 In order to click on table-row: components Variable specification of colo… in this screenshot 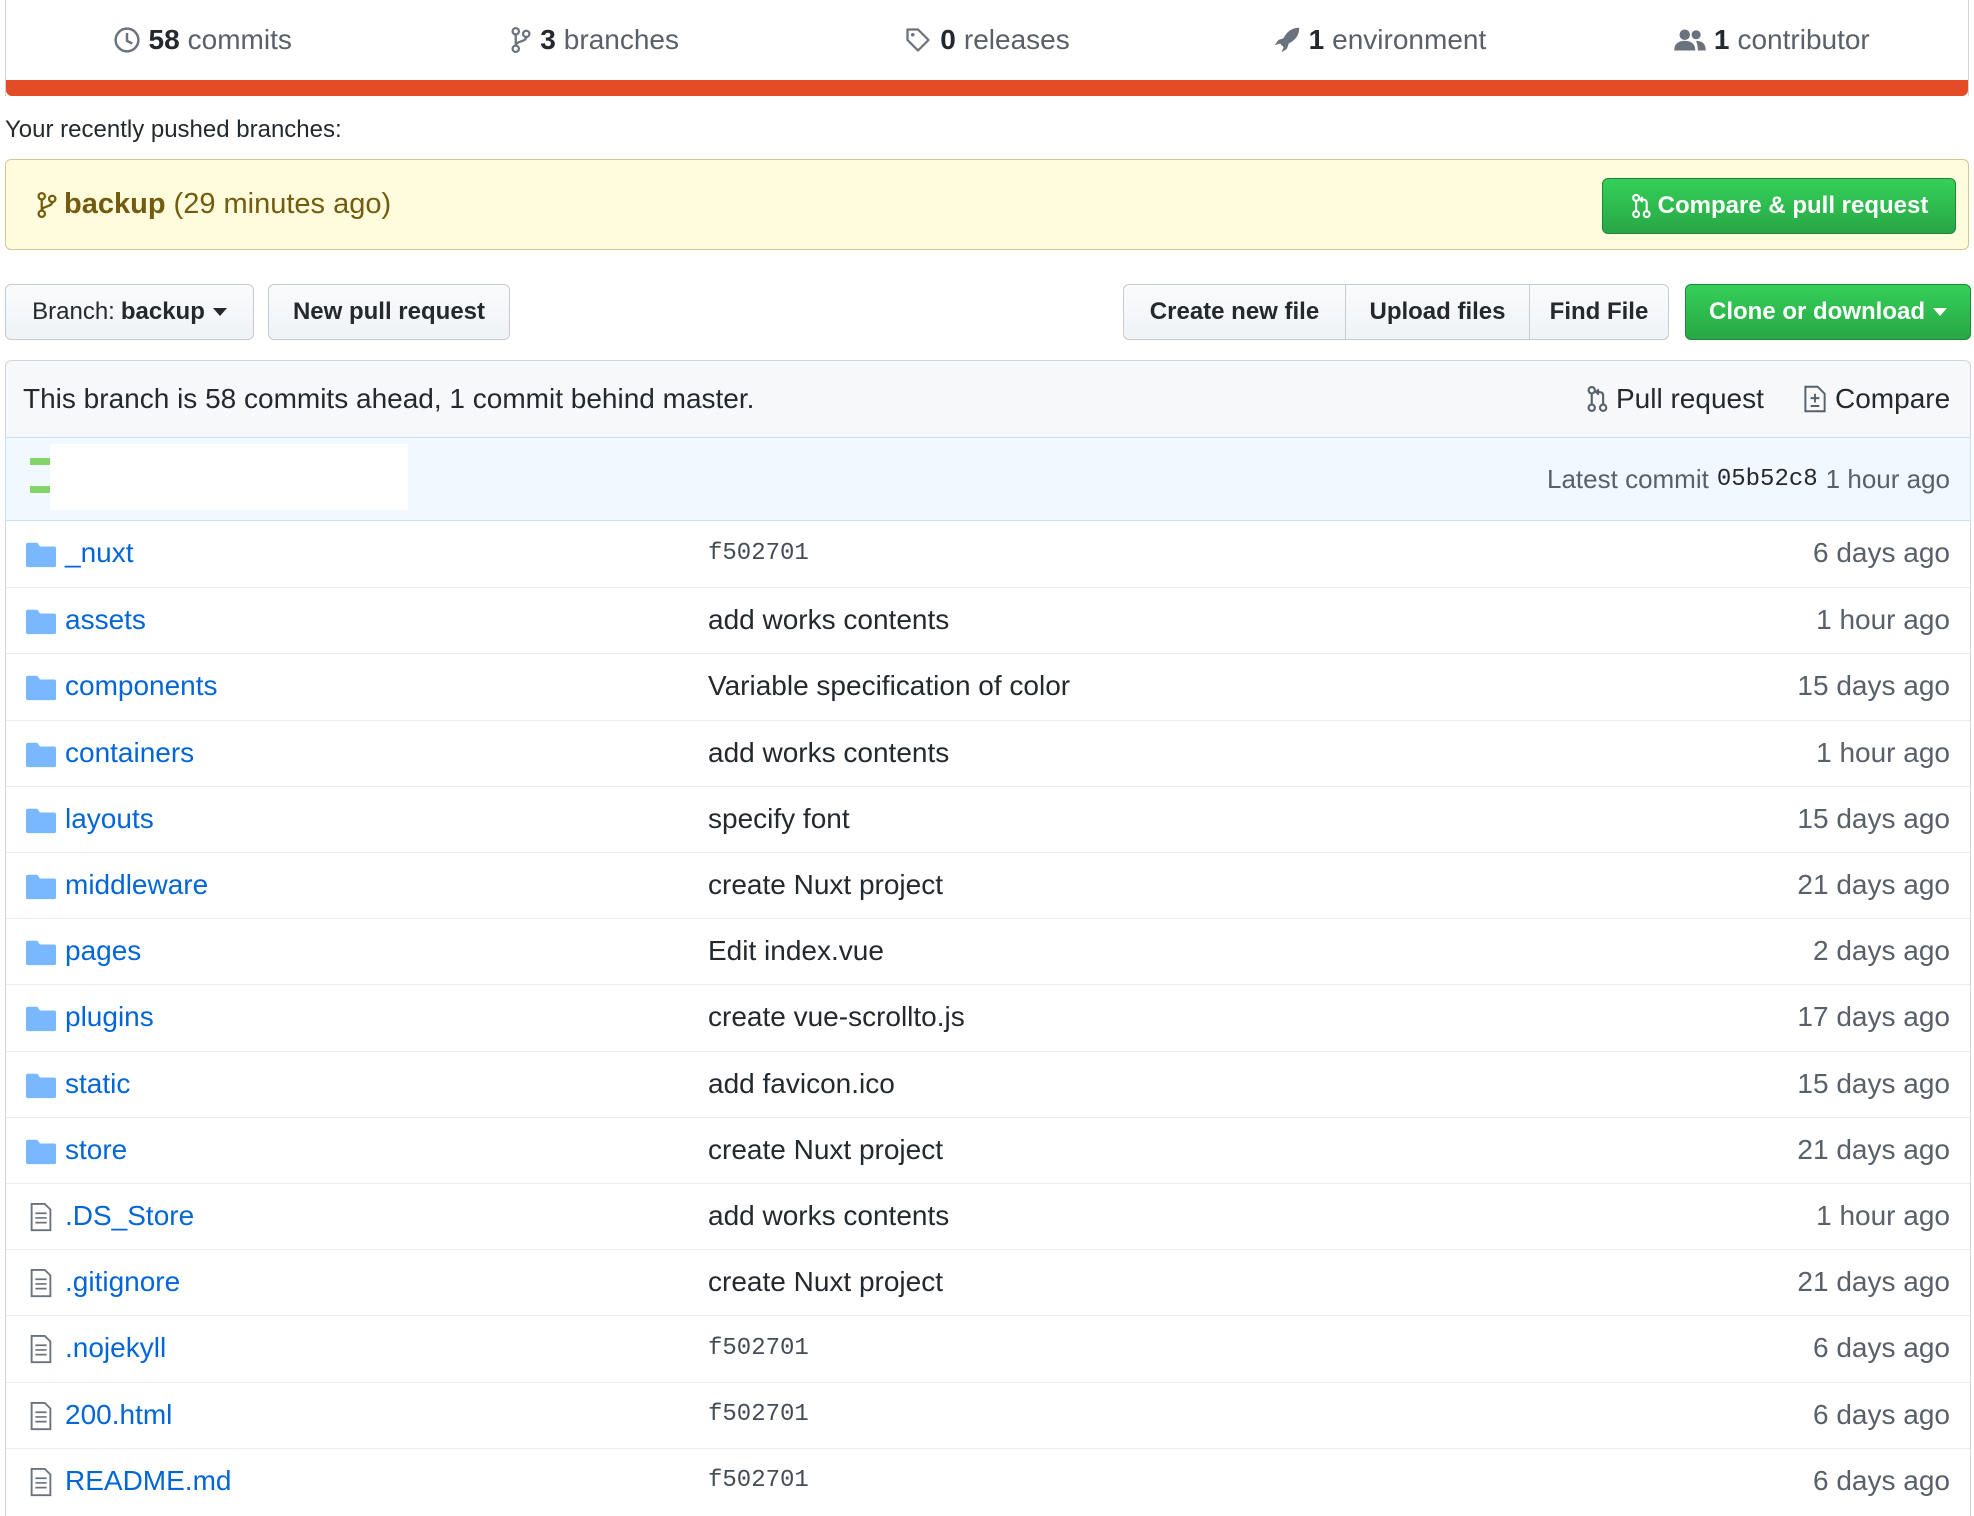, I will do `click(988, 686)`.